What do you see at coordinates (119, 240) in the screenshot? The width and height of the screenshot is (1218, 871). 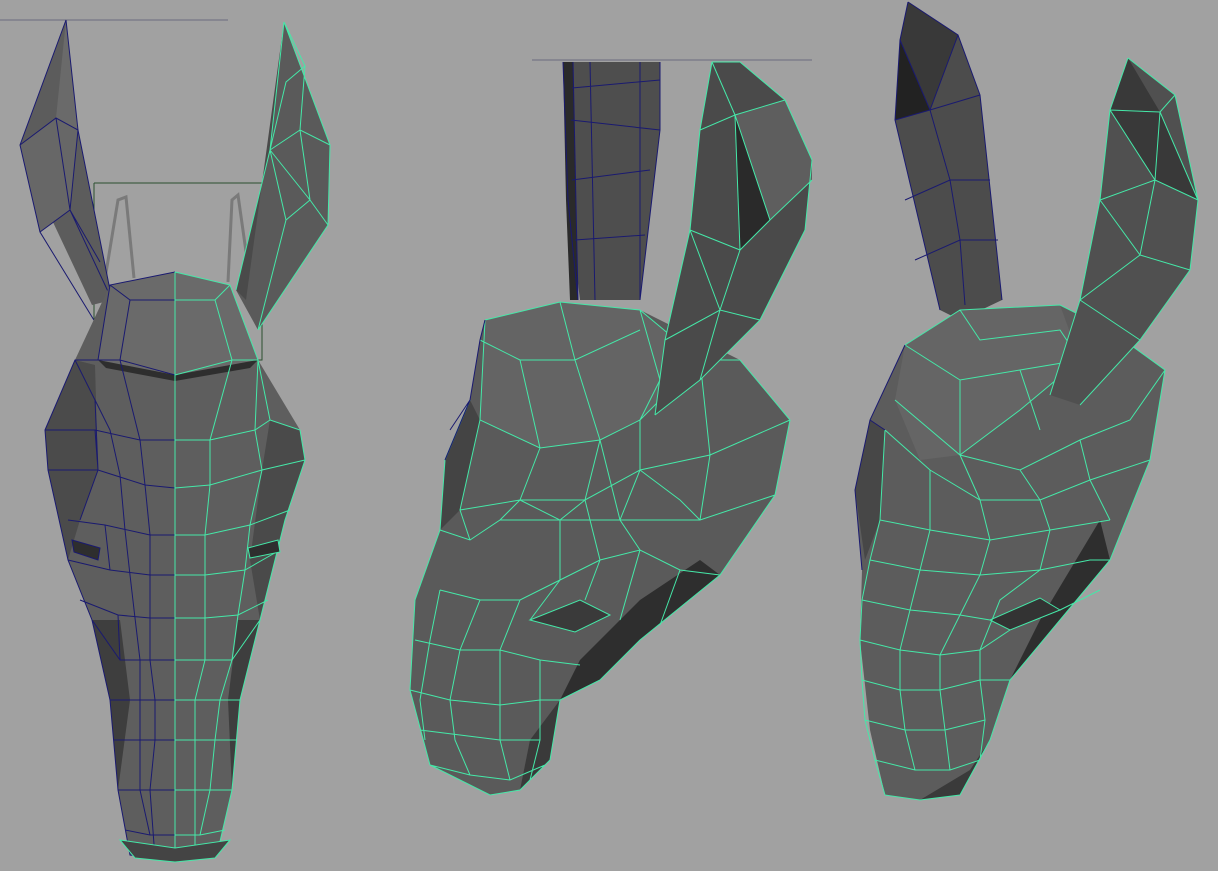 I see `reference-ear-sketch` at bounding box center [119, 240].